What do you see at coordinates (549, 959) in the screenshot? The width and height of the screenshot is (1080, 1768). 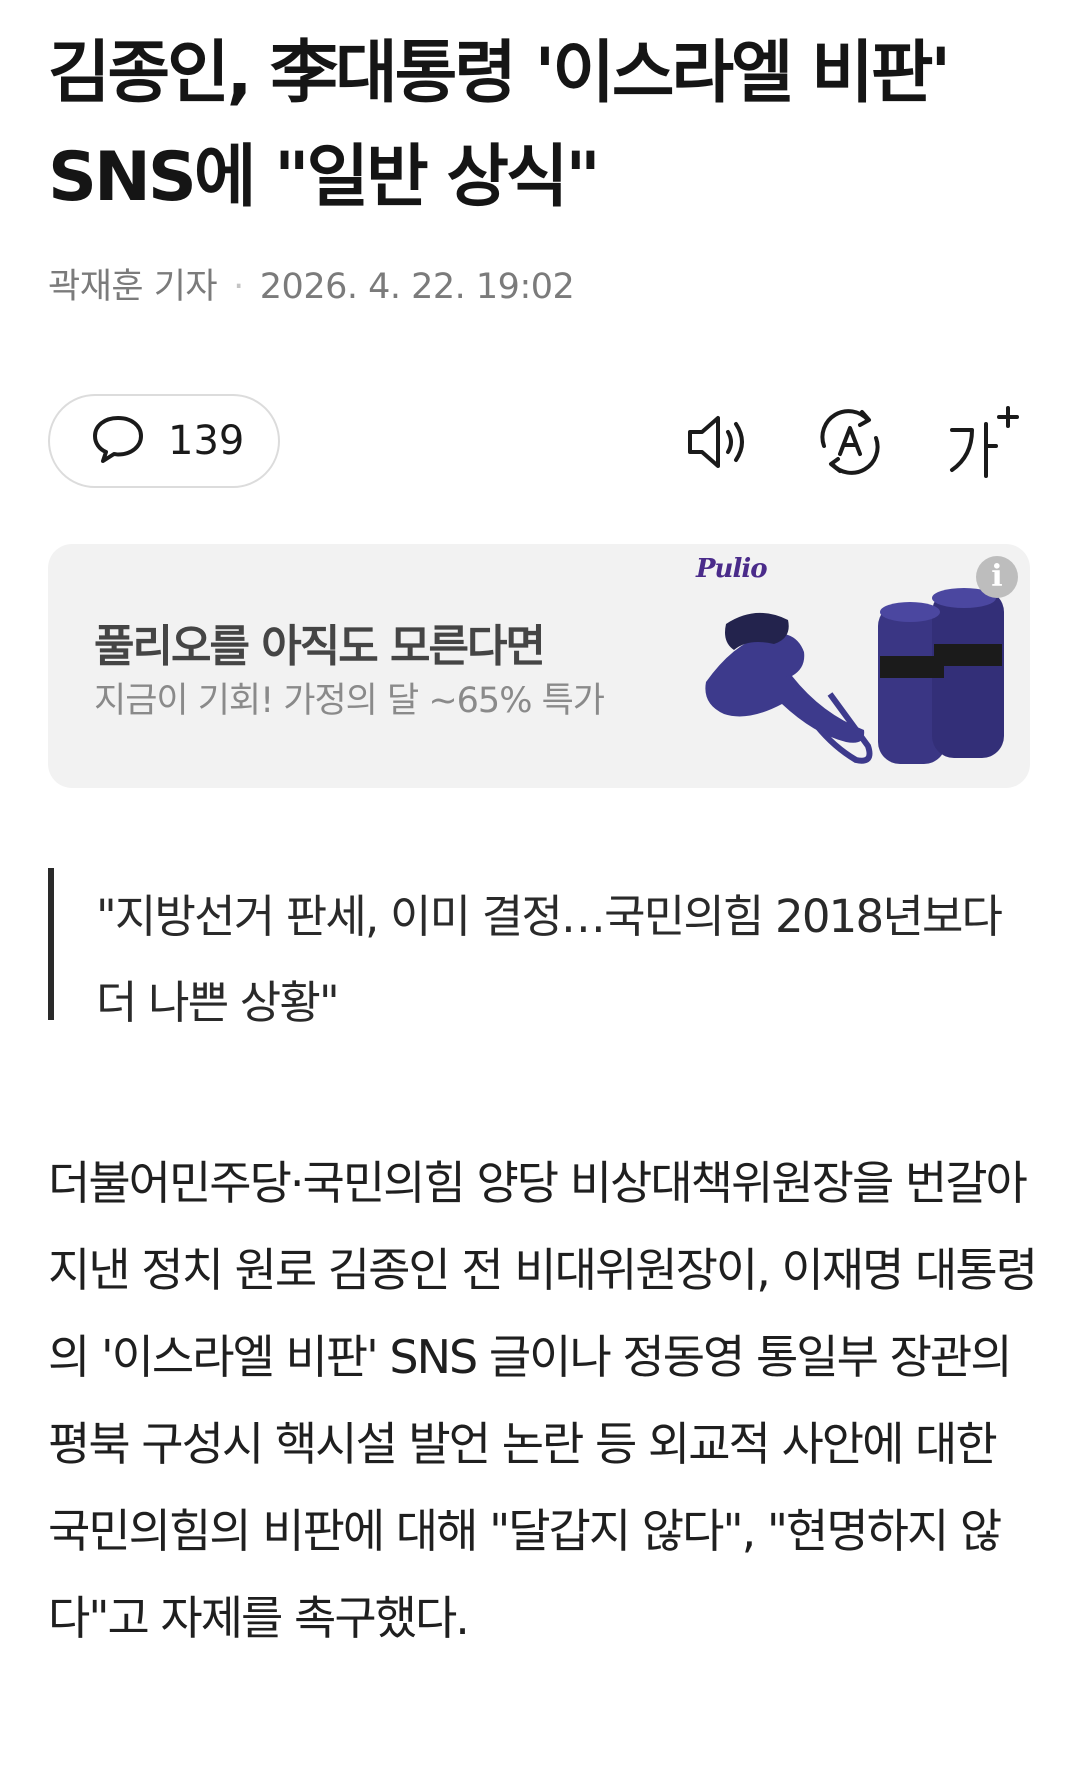 I see `subheadline-text: "지방선거 판세, 이미 결정…국민의힘 2018년보다 더 나쁜 상황"` at bounding box center [549, 959].